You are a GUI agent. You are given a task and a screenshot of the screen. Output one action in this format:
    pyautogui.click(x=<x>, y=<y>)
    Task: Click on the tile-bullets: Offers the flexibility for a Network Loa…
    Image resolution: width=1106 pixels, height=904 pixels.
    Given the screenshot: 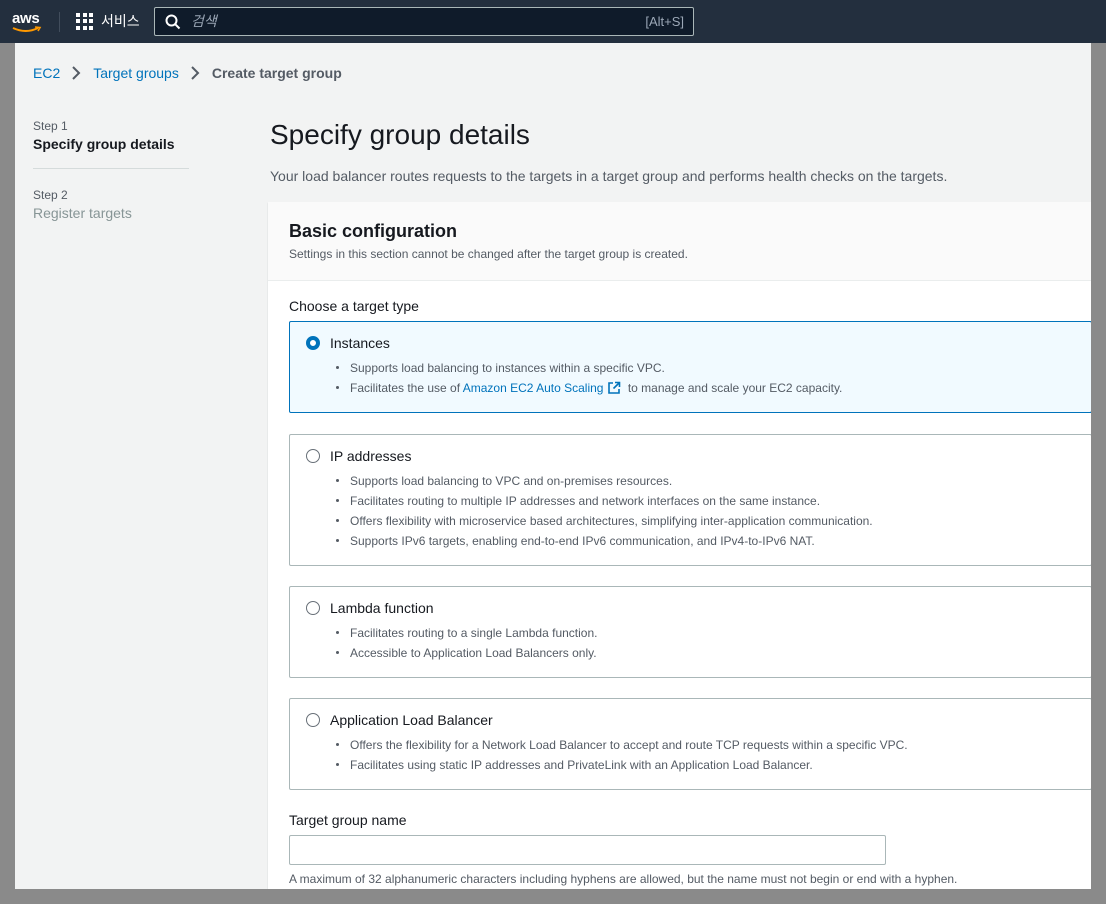 What is the action you would take?
    pyautogui.click(x=622, y=755)
    